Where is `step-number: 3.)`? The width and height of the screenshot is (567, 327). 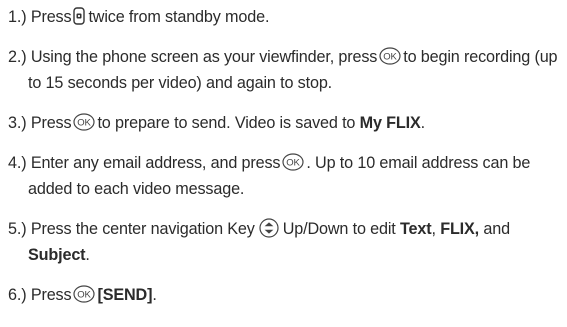 step-number: 3.) is located at coordinates (17, 123).